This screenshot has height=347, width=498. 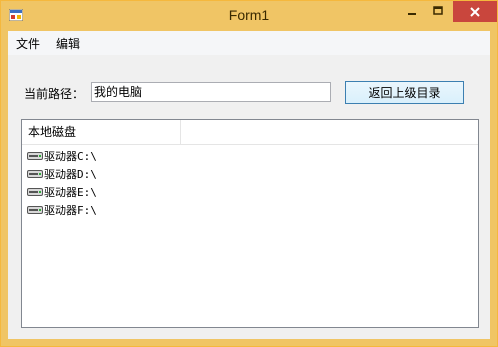 What do you see at coordinates (28, 43) in the screenshot?
I see `menu-file: 文件` at bounding box center [28, 43].